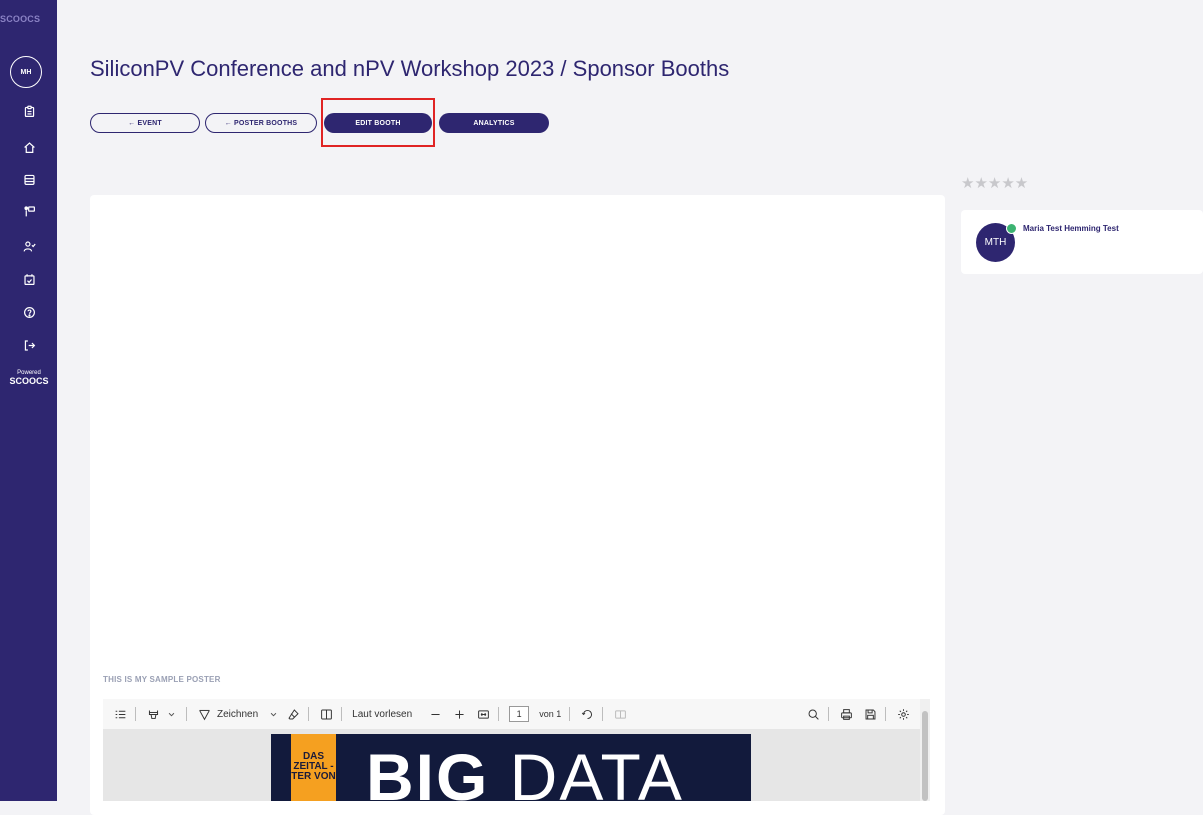 This screenshot has height=815, width=1203. What do you see at coordinates (153, 714) in the screenshot?
I see `highlight-icon` at bounding box center [153, 714].